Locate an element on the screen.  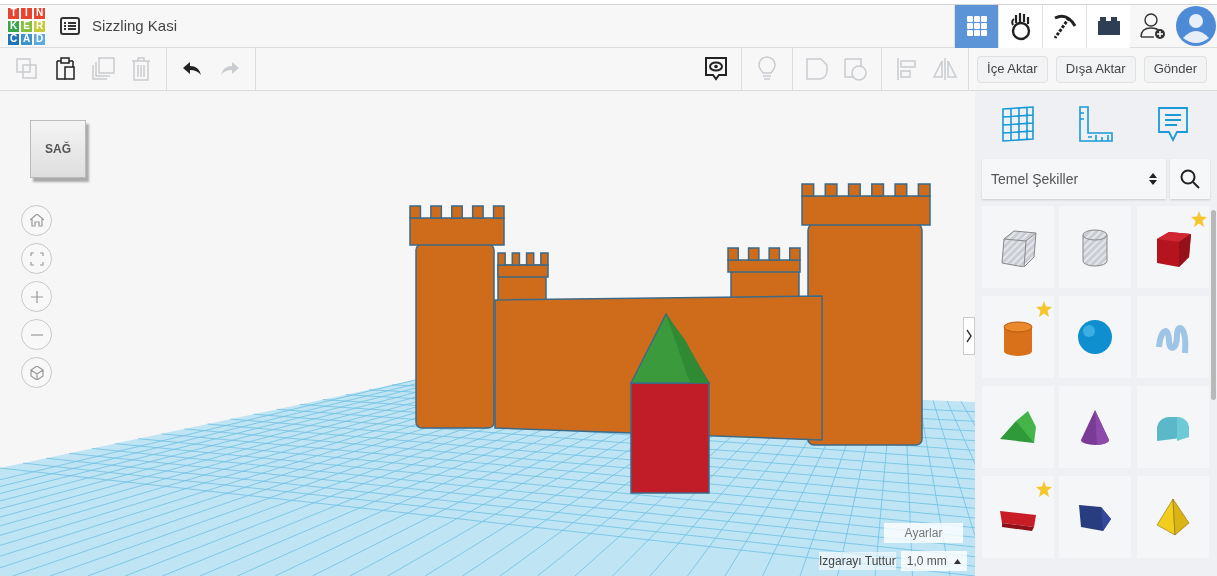
grid-icon is located at coordinates (976, 26).